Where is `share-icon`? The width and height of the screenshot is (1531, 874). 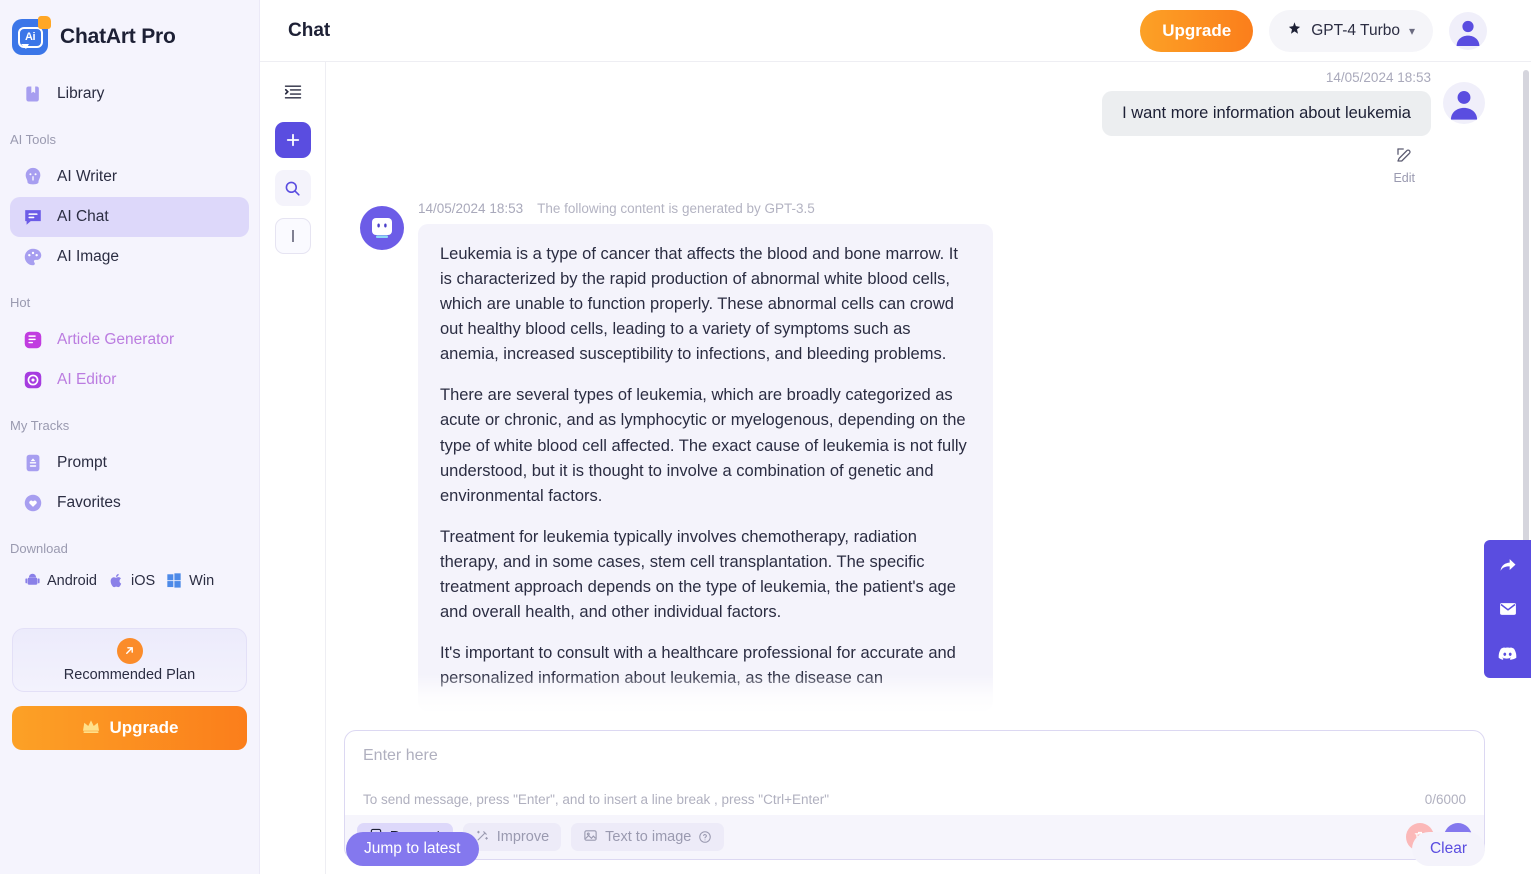
share-icon is located at coordinates (1508, 565).